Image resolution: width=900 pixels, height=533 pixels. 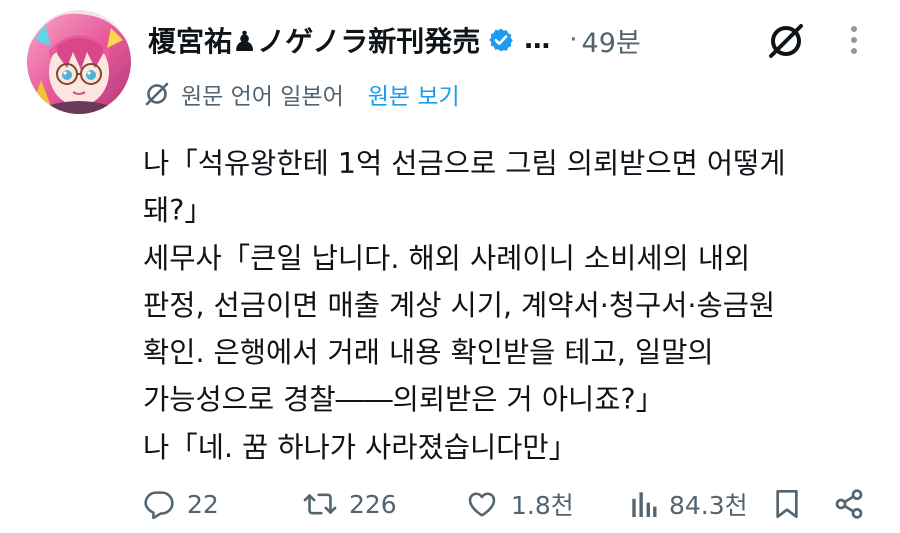 I want to click on translation-label: 원문 언어 일본어, so click(x=262, y=97).